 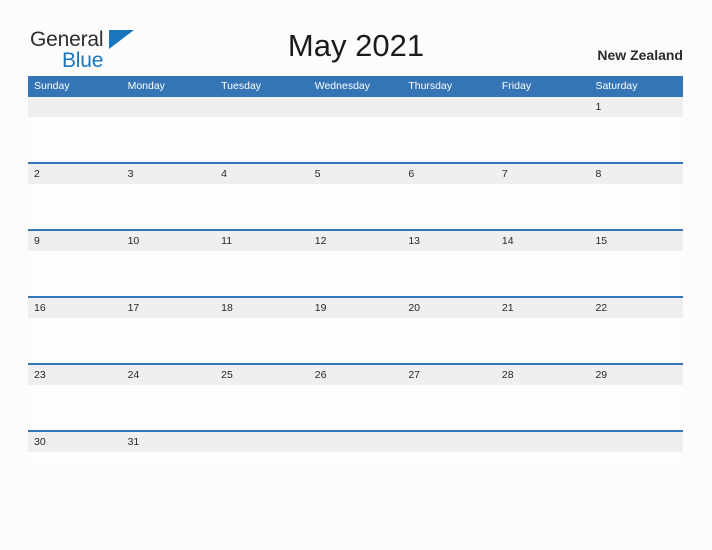 I want to click on day-cell: 25, so click(x=262, y=375).